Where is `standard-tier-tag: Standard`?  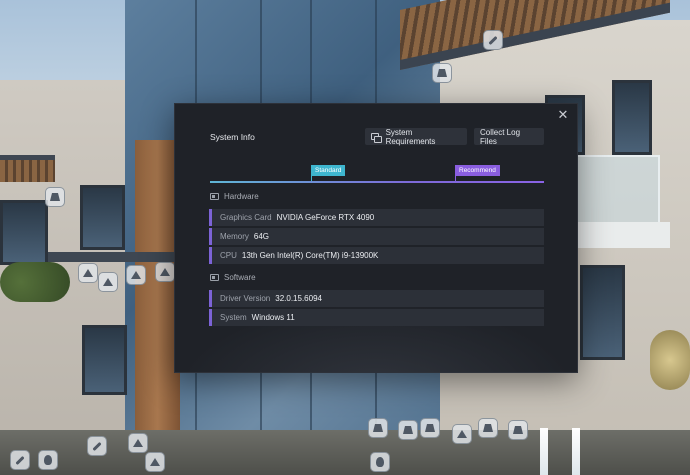 standard-tier-tag: Standard is located at coordinates (328, 170).